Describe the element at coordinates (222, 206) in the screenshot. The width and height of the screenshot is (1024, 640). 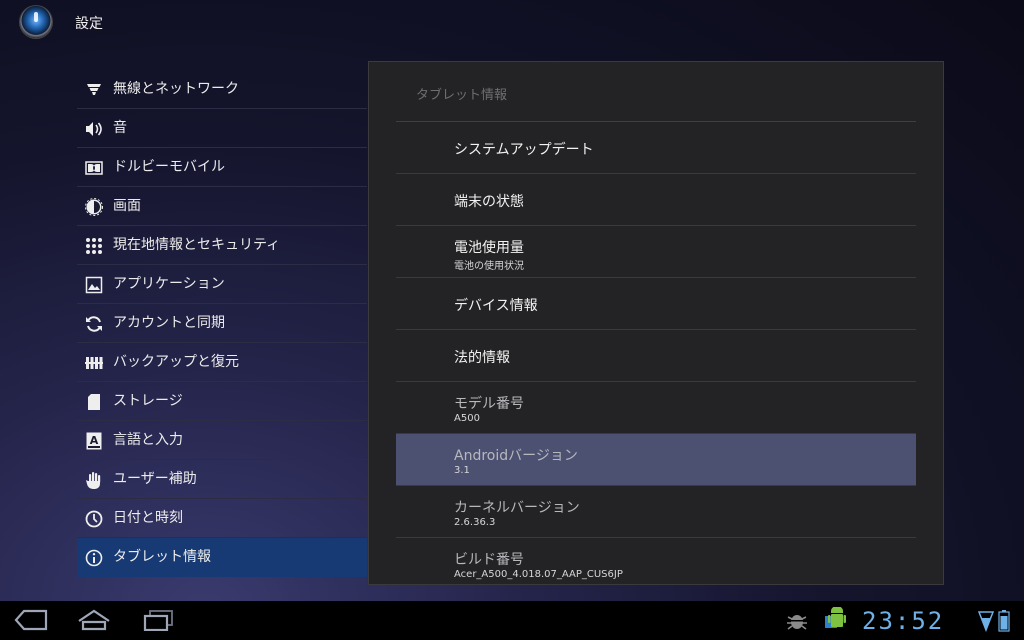
I see `menu-item-display: 画面` at that location.